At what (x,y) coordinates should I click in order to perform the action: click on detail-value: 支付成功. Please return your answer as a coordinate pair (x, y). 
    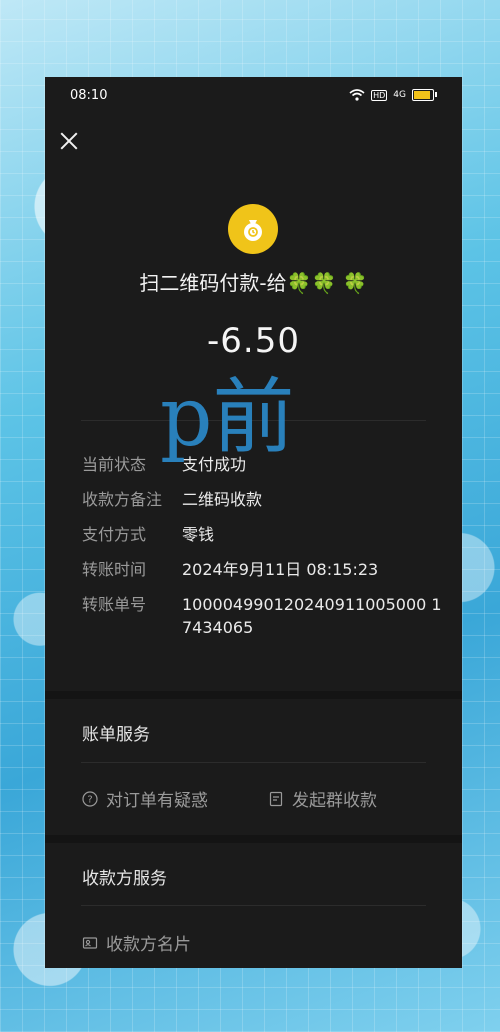
    Looking at the image, I should click on (214, 464).